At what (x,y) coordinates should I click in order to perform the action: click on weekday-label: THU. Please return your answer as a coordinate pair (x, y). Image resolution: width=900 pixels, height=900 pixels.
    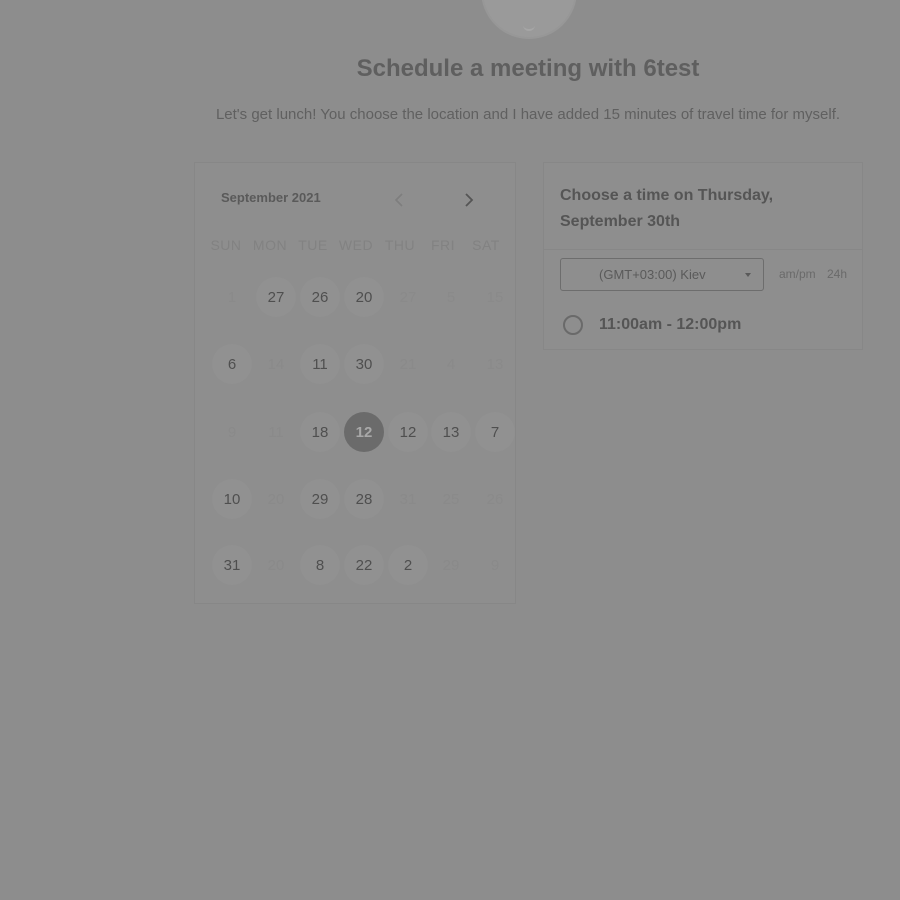
    Looking at the image, I should click on (400, 245).